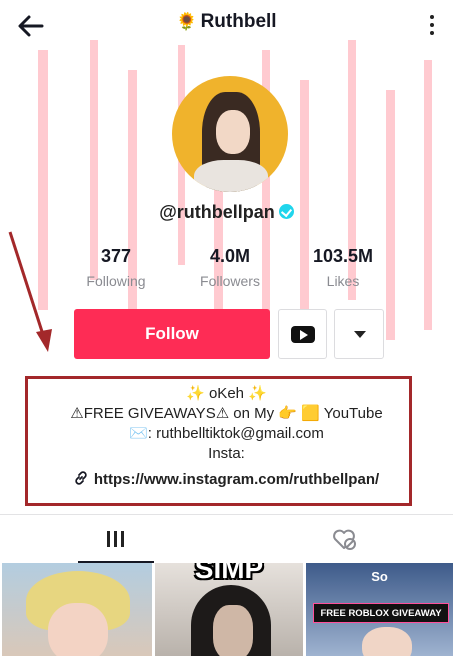 Image resolution: width=453 pixels, height=656 pixels. I want to click on bio-line: Insta:, so click(226, 453).